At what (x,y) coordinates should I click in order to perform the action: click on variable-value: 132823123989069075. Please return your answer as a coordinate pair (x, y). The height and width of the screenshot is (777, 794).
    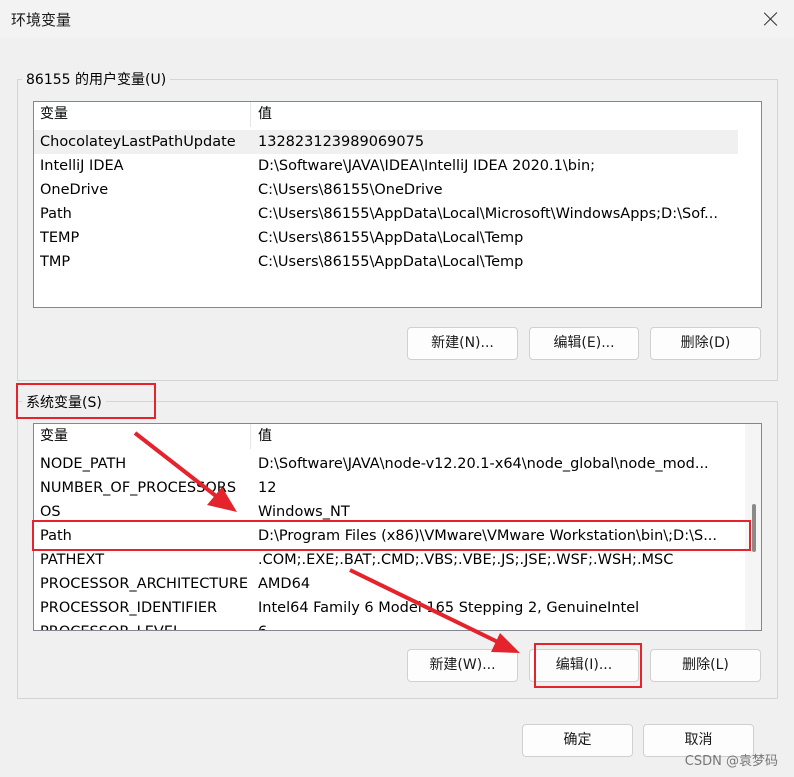
    Looking at the image, I should click on (495, 142).